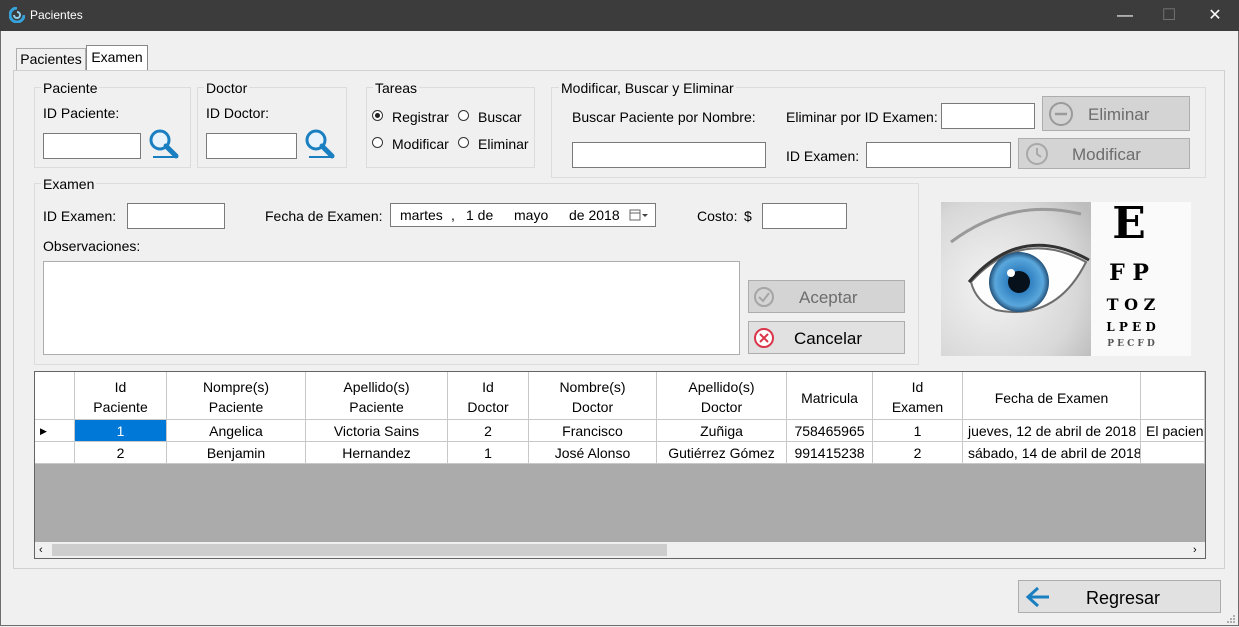  Describe the element at coordinates (826, 296) in the screenshot. I see `aceptar-button: Aceptar` at that location.